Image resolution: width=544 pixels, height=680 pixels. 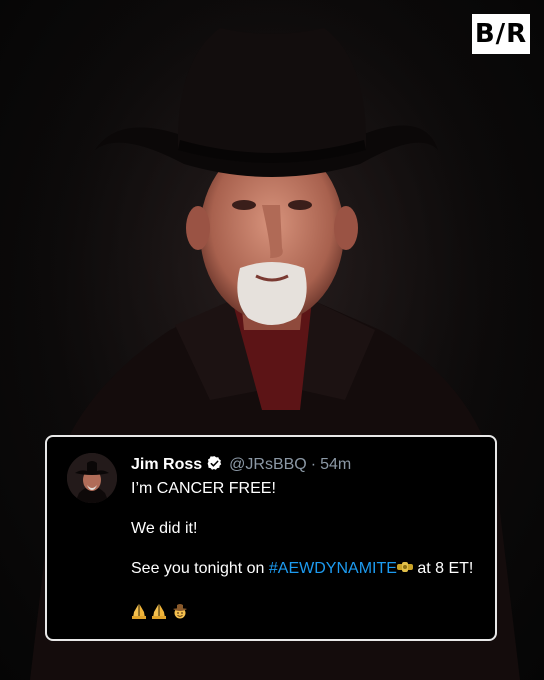 What do you see at coordinates (268, 464) in the screenshot?
I see `user-handle: @JRsBBQ` at bounding box center [268, 464].